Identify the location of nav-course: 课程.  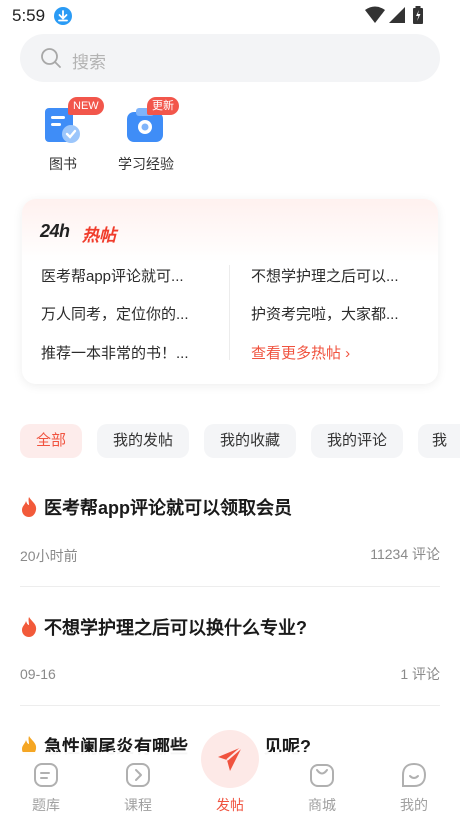
(138, 785).